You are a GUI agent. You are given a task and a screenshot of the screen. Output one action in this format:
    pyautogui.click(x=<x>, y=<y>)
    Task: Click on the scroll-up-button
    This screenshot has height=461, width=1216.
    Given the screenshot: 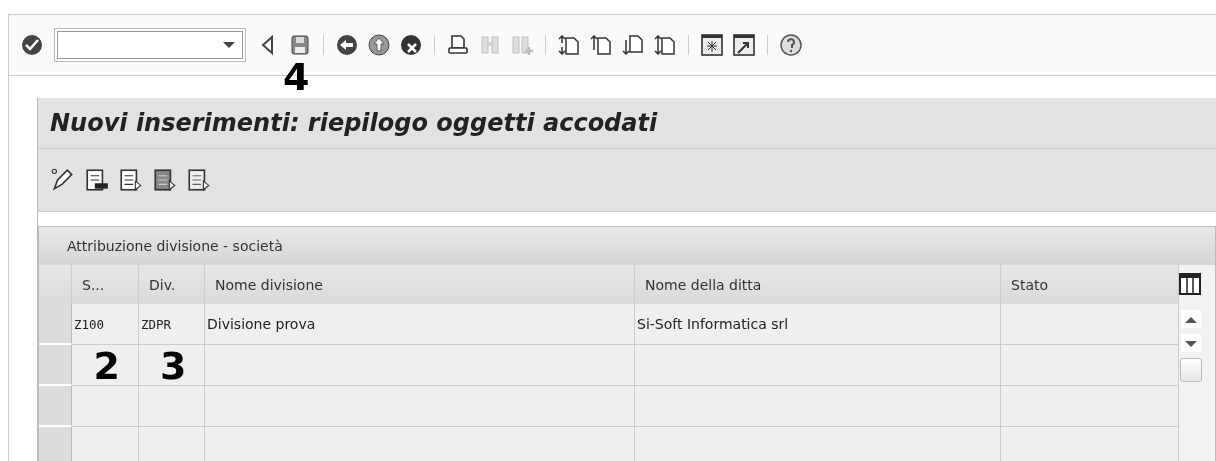 What is the action you would take?
    pyautogui.click(x=1191, y=319)
    